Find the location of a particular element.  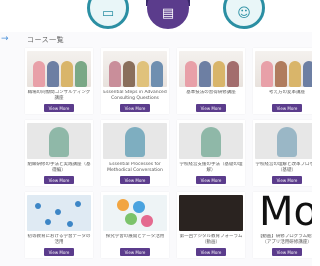

course-title: 組織研修の手法と実践講座（基礎編） is located at coordinates (59, 167).